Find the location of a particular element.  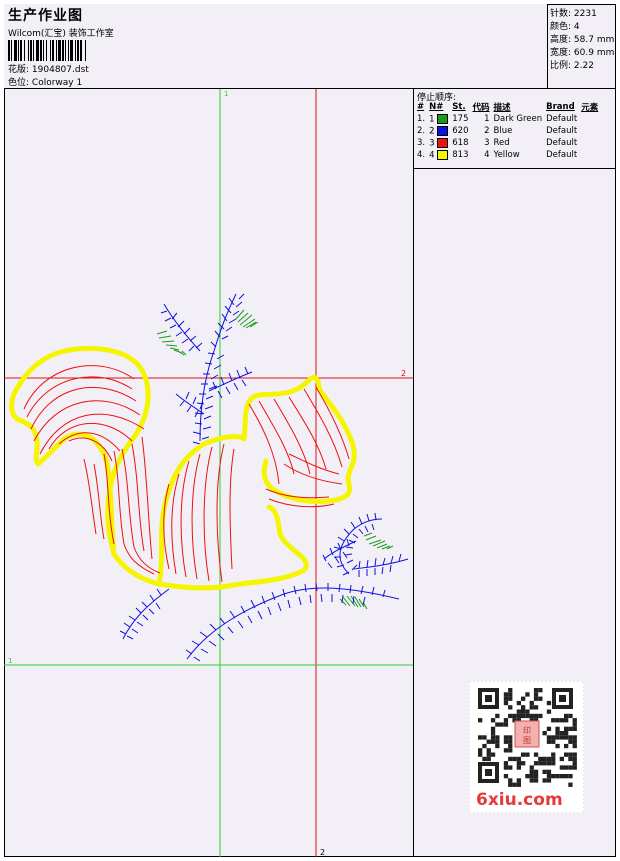

design-file-line: 花版: 1904807.dst is located at coordinates (48, 68).